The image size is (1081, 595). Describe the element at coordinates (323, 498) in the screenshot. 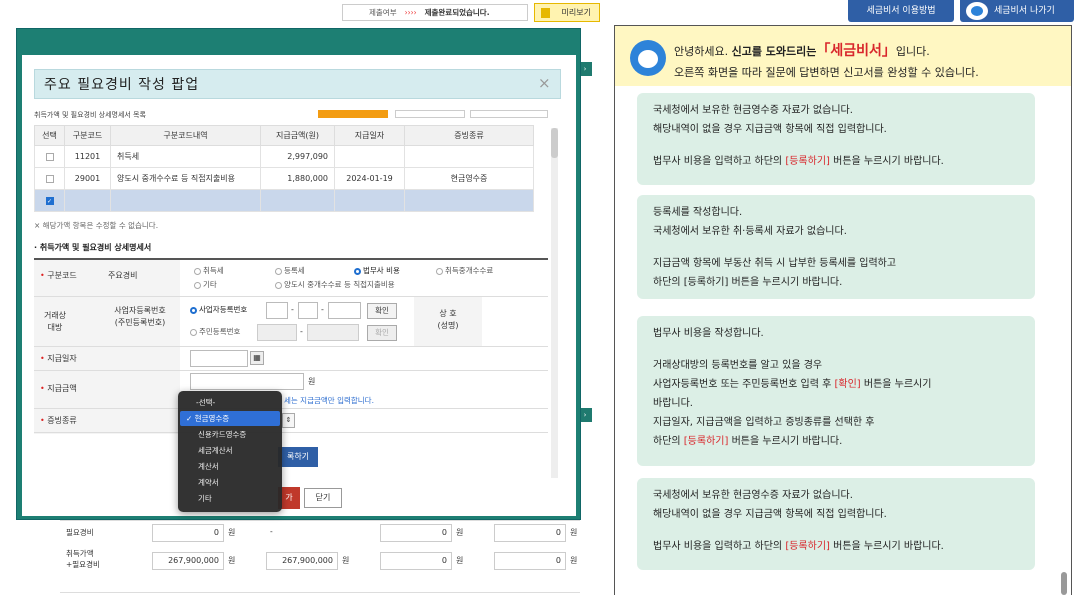

I see `close-button: 닫기` at that location.